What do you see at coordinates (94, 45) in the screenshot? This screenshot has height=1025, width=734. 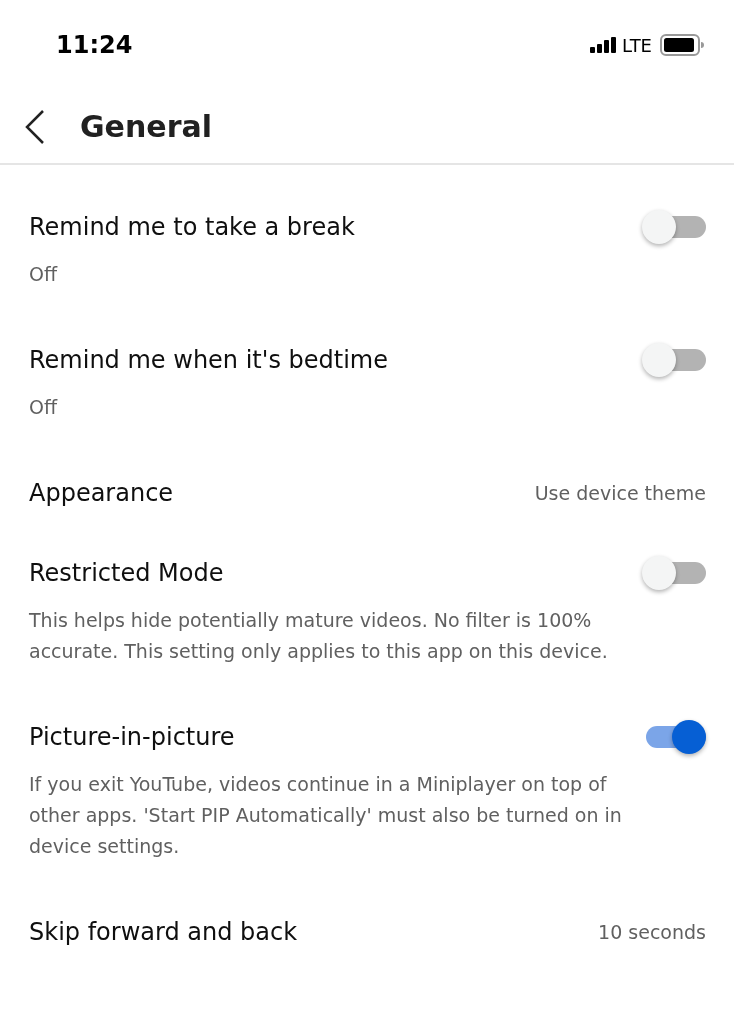 I see `status-time: 11:24` at bounding box center [94, 45].